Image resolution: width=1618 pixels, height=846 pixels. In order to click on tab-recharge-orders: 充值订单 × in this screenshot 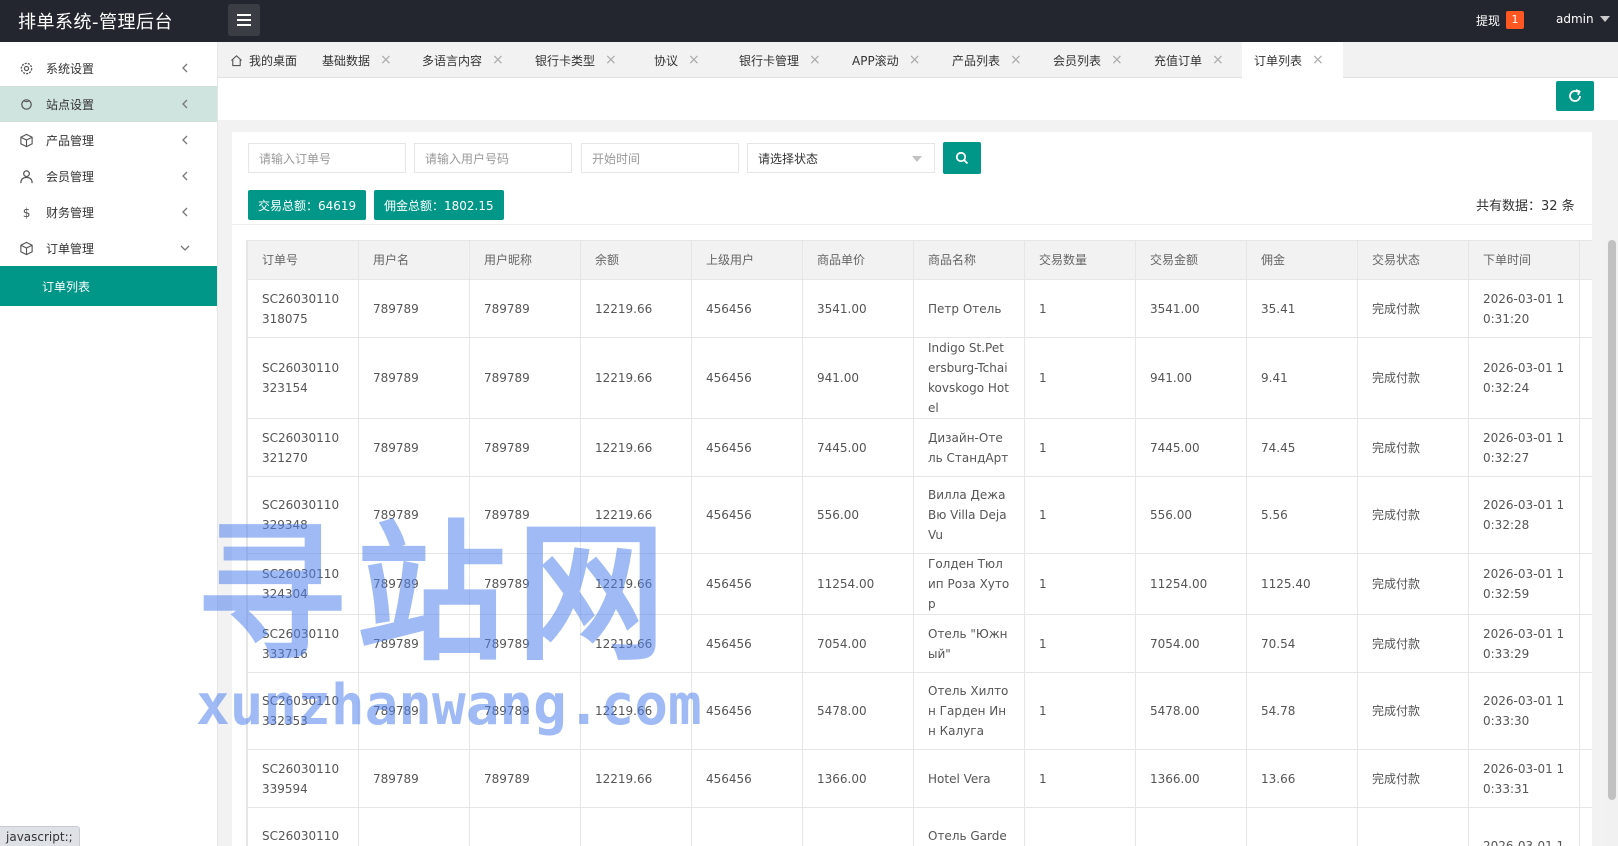, I will do `click(1183, 60)`.